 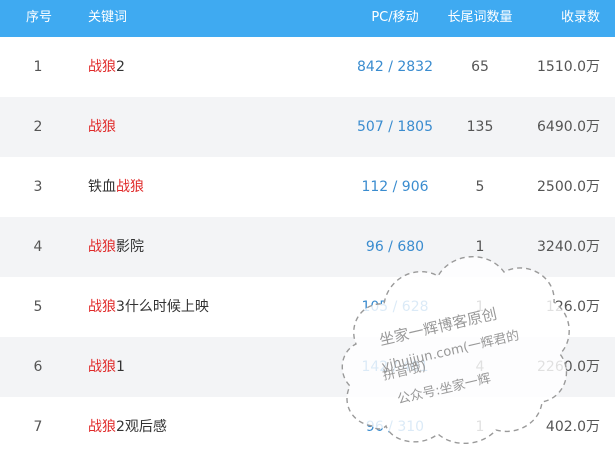 I want to click on row-indexed: 3240.0万, so click(x=568, y=247).